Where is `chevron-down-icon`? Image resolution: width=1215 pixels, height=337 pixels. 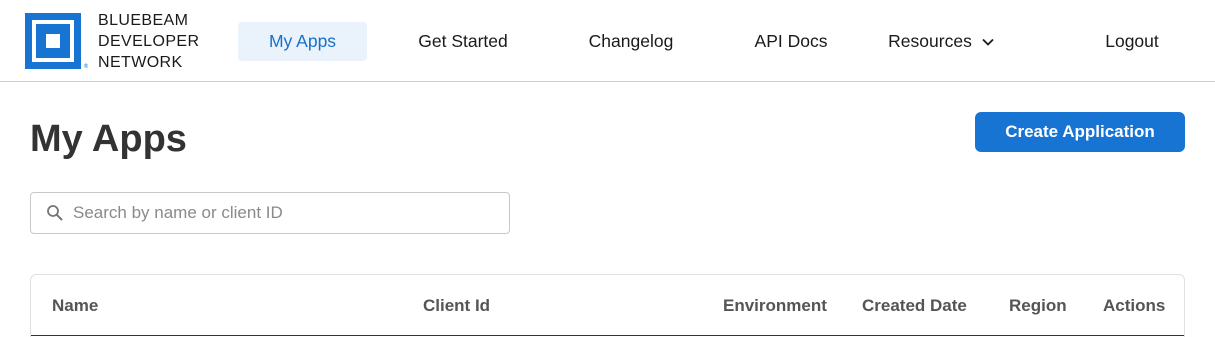 chevron-down-icon is located at coordinates (988, 42).